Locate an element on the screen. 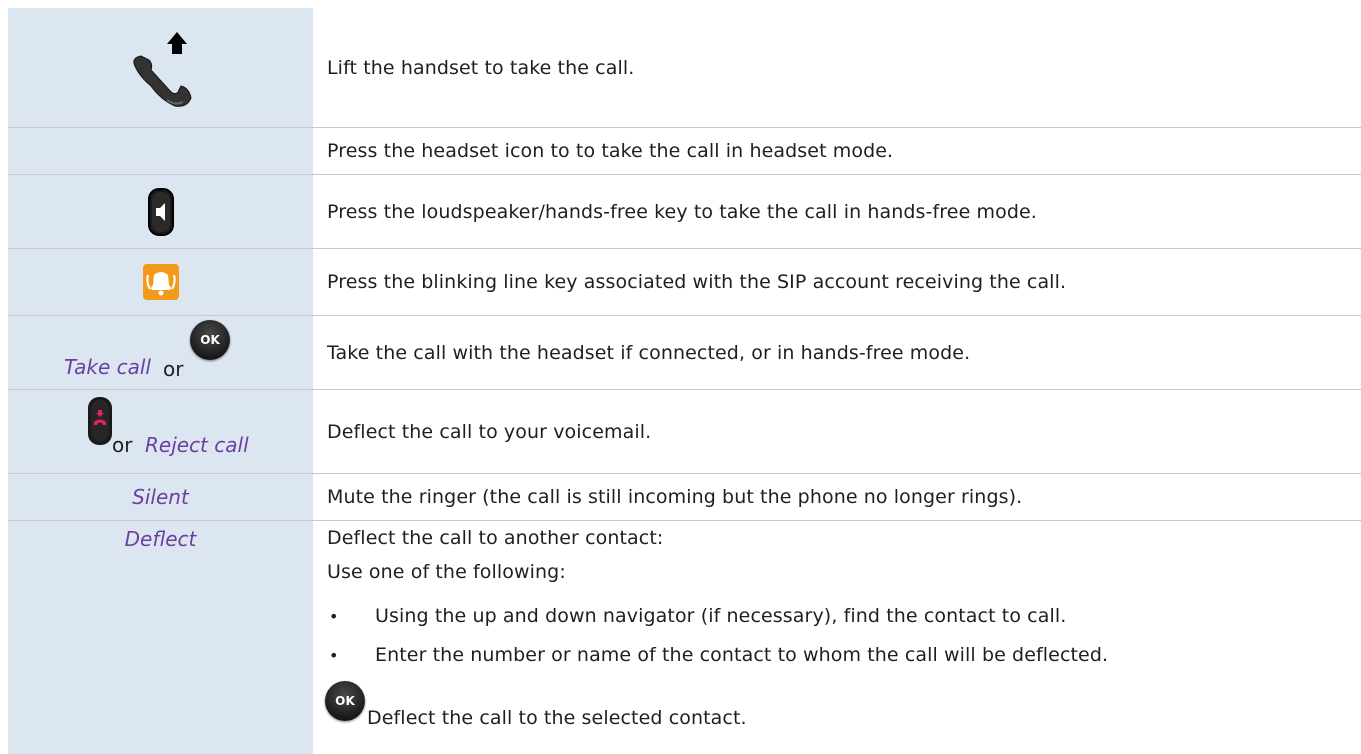  row-icon-cell: Take call or OK is located at coordinates (160, 352).